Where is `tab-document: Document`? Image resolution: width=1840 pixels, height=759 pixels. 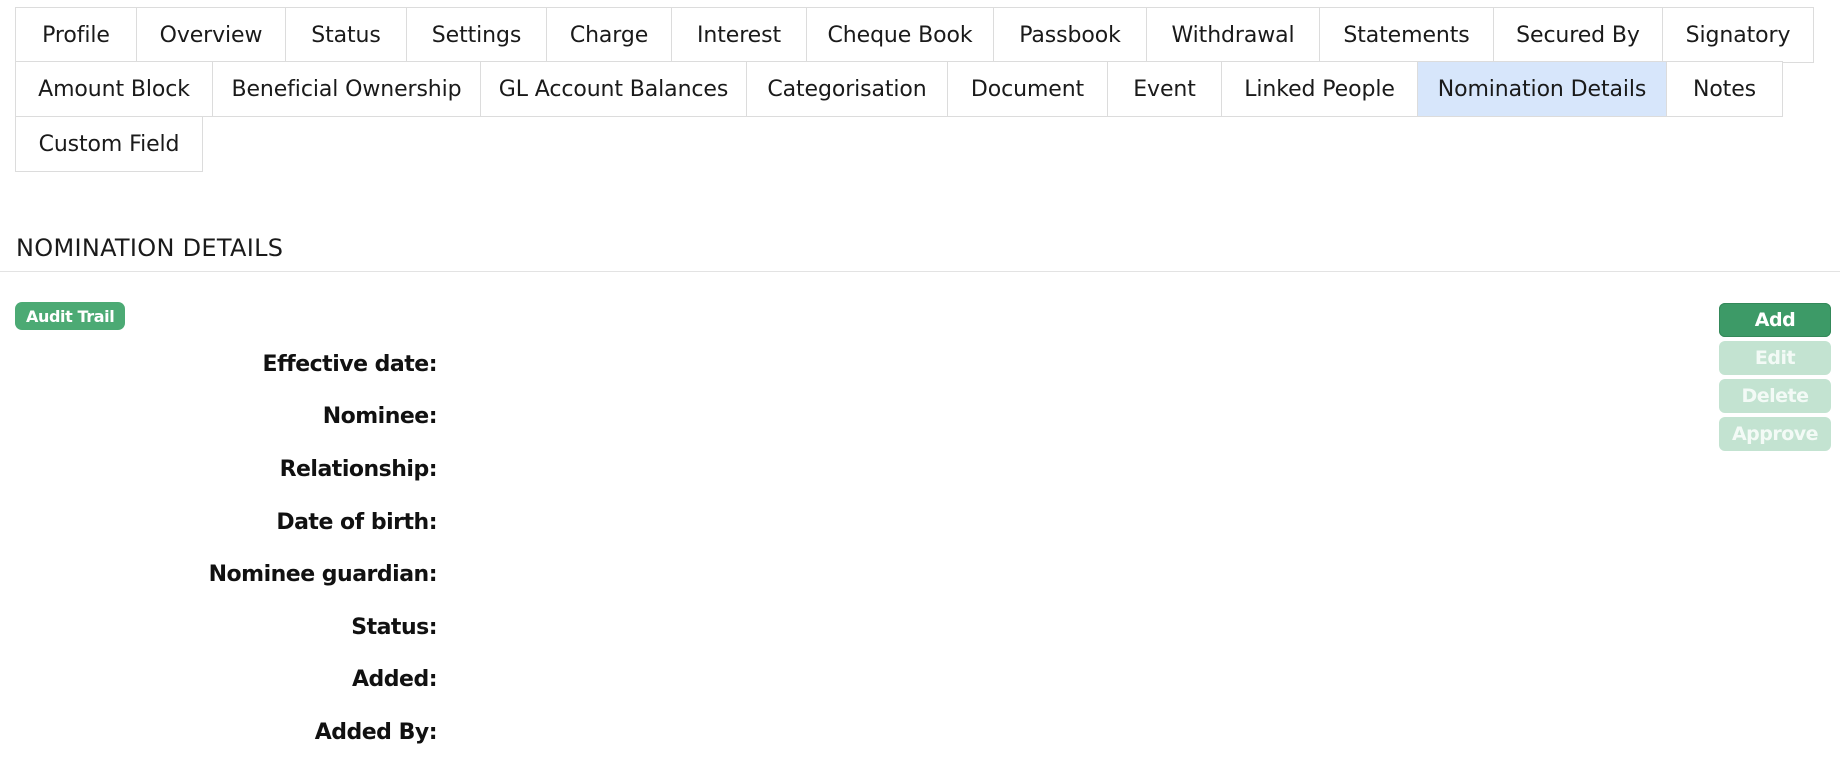 tab-document: Document is located at coordinates (1027, 89).